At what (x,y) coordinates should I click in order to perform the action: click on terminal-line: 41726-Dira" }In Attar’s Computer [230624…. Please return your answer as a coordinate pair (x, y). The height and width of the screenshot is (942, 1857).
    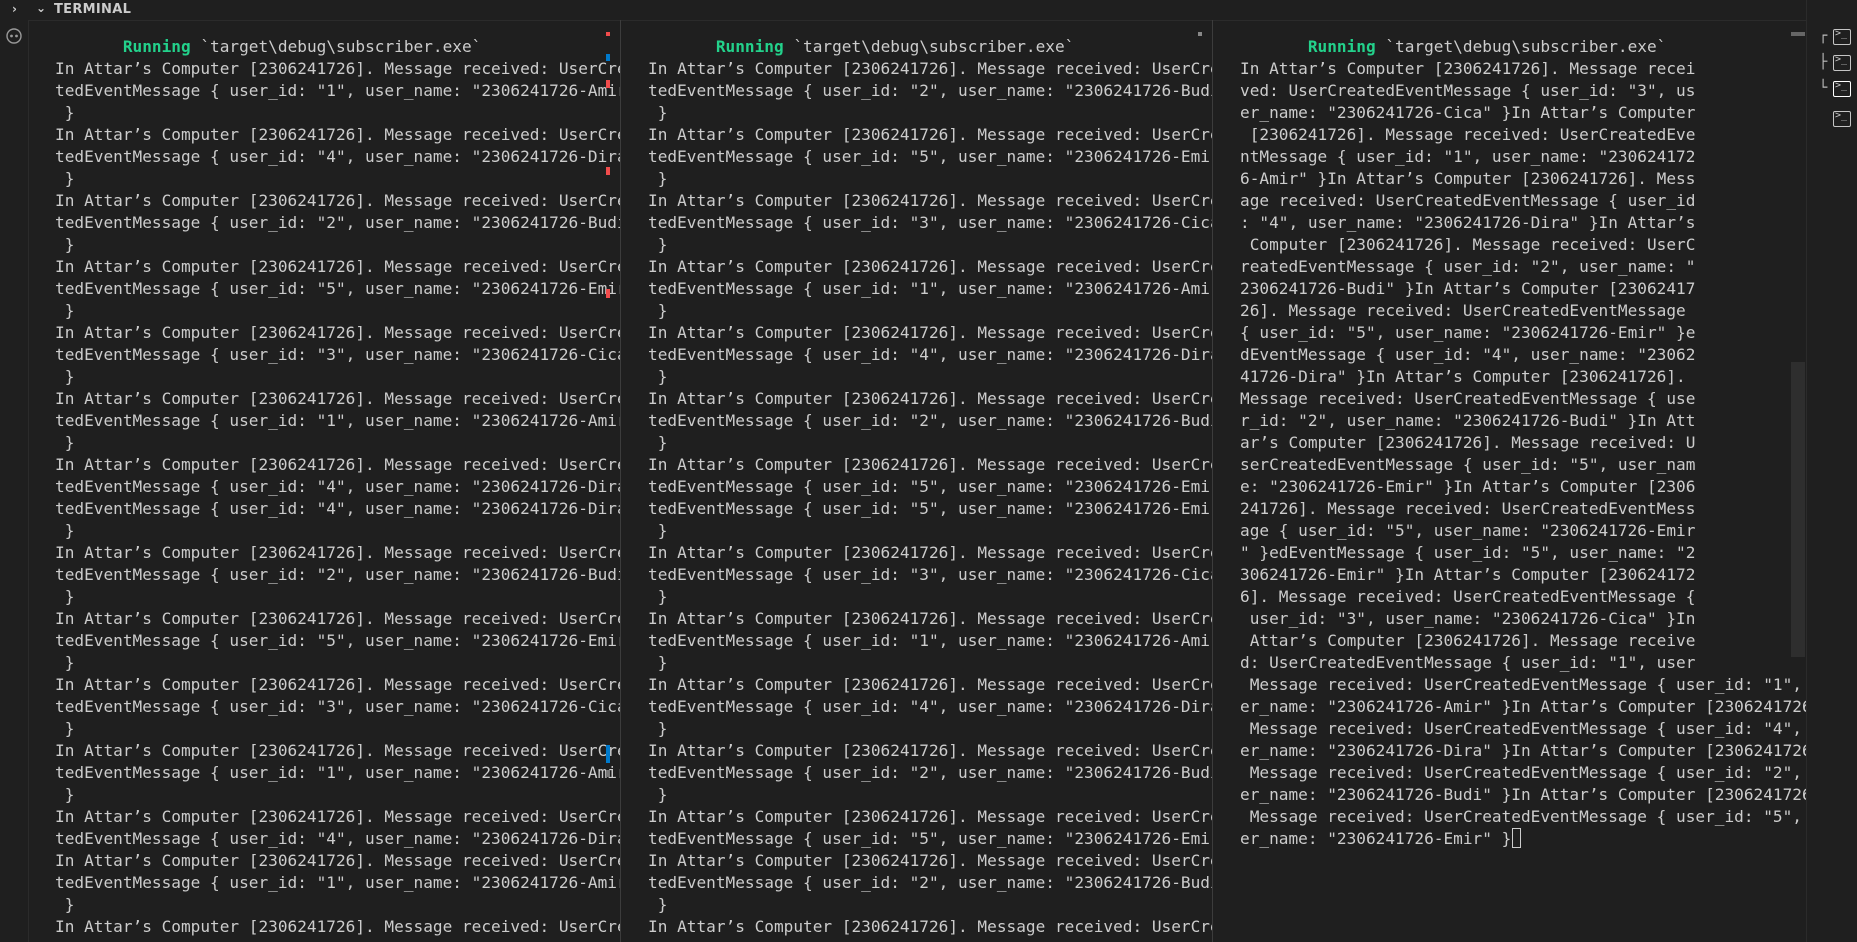
    Looking at the image, I should click on (1463, 376).